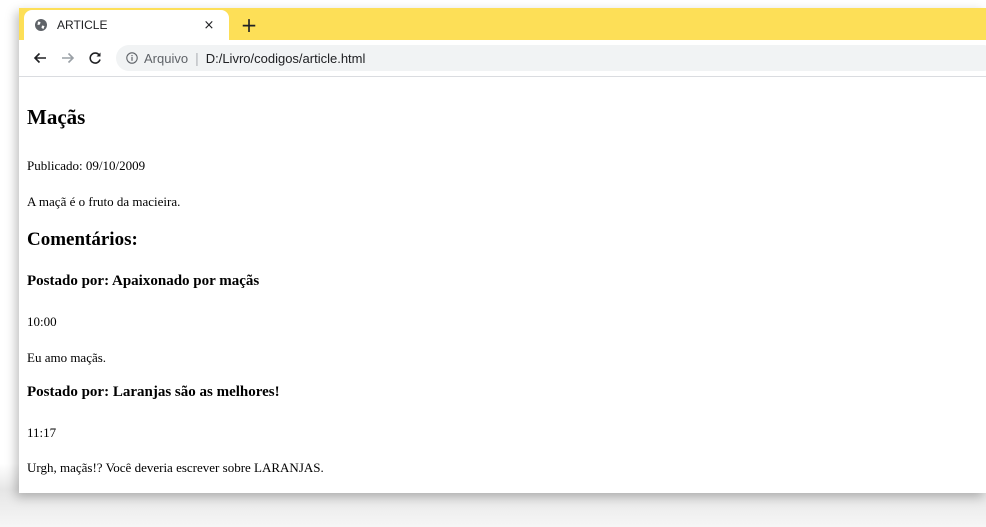 The width and height of the screenshot is (986, 527). Describe the element at coordinates (42, 432) in the screenshot. I see `comment-time: 11:17` at that location.